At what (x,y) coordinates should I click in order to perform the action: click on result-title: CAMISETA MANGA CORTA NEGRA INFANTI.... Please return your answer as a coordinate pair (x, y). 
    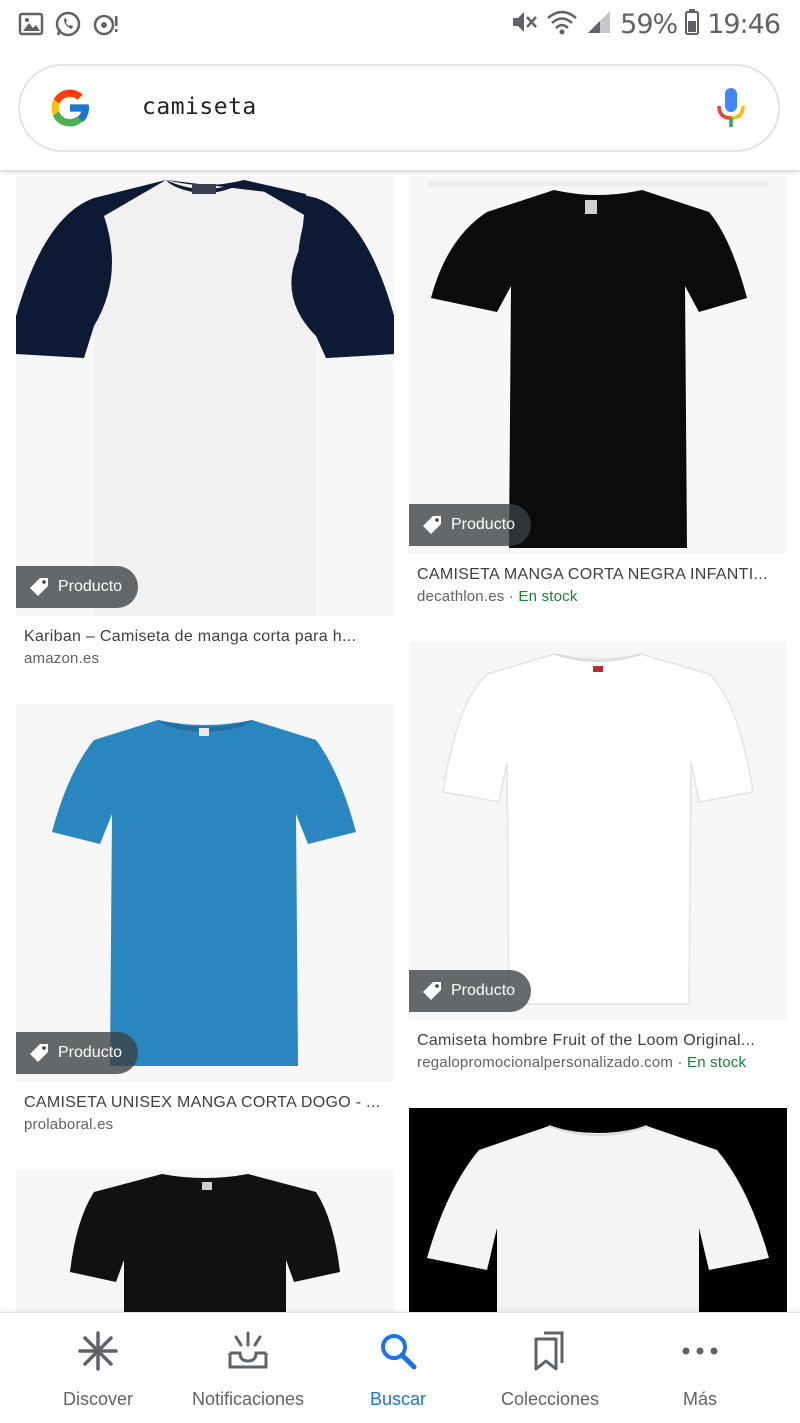
    Looking at the image, I should click on (598, 575).